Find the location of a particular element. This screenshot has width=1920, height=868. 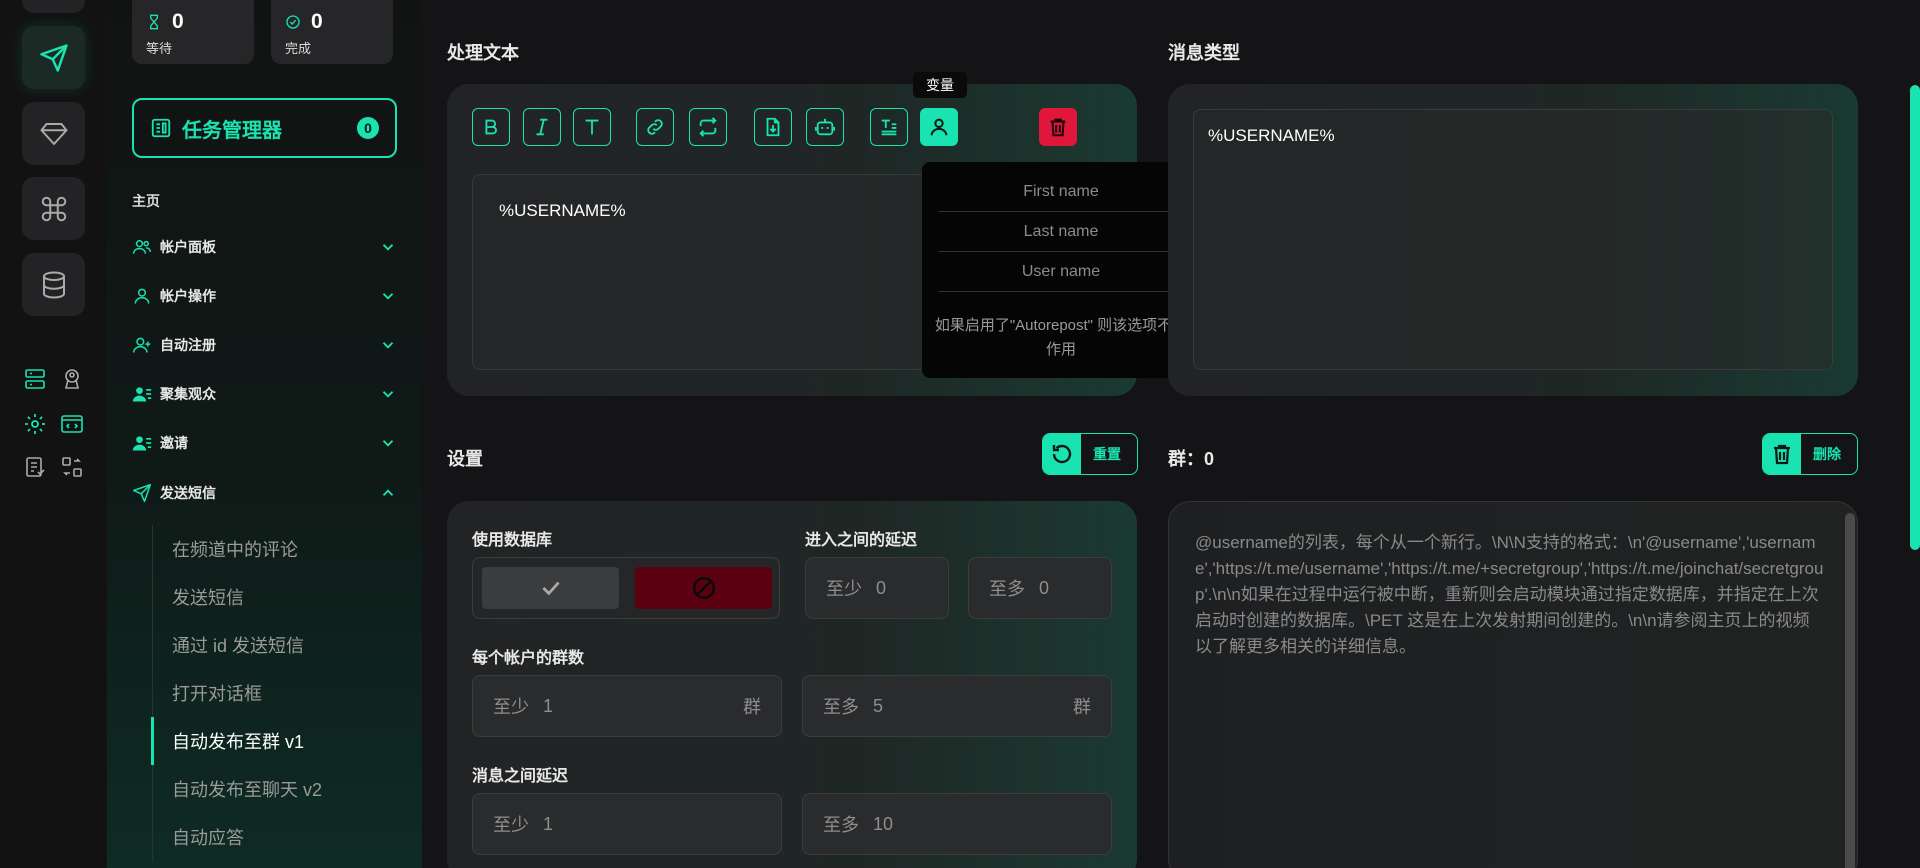

bold-button is located at coordinates (491, 127).